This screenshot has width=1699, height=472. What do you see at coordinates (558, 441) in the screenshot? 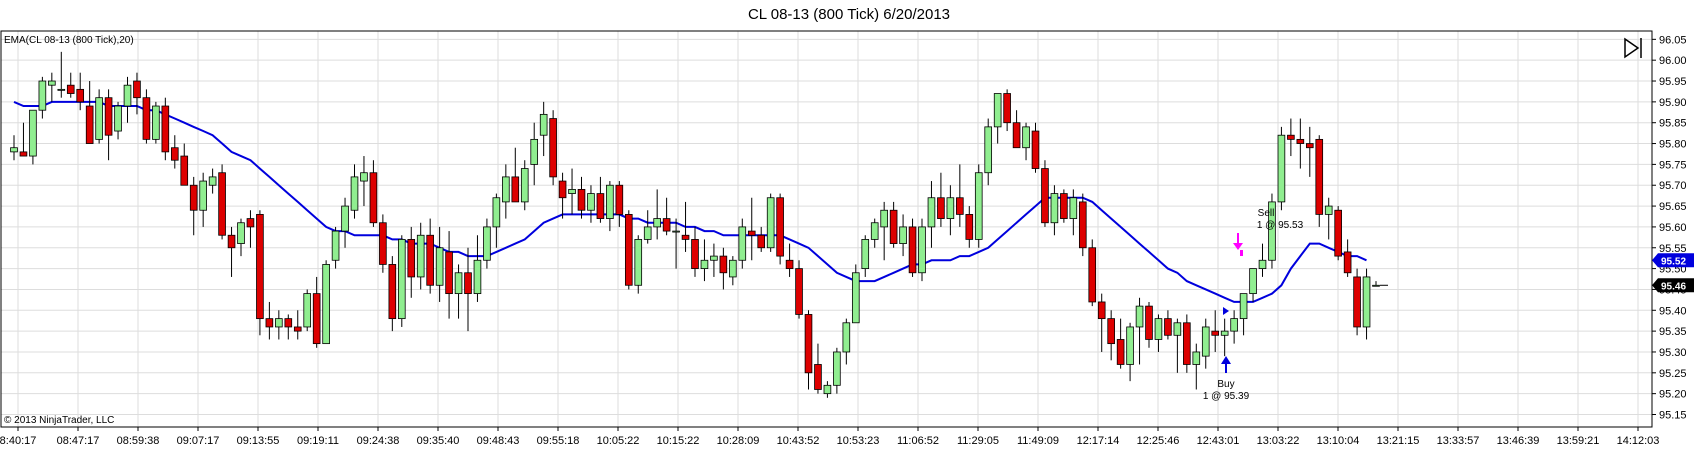
I see `x-tick-label: 09:55:18` at bounding box center [558, 441].